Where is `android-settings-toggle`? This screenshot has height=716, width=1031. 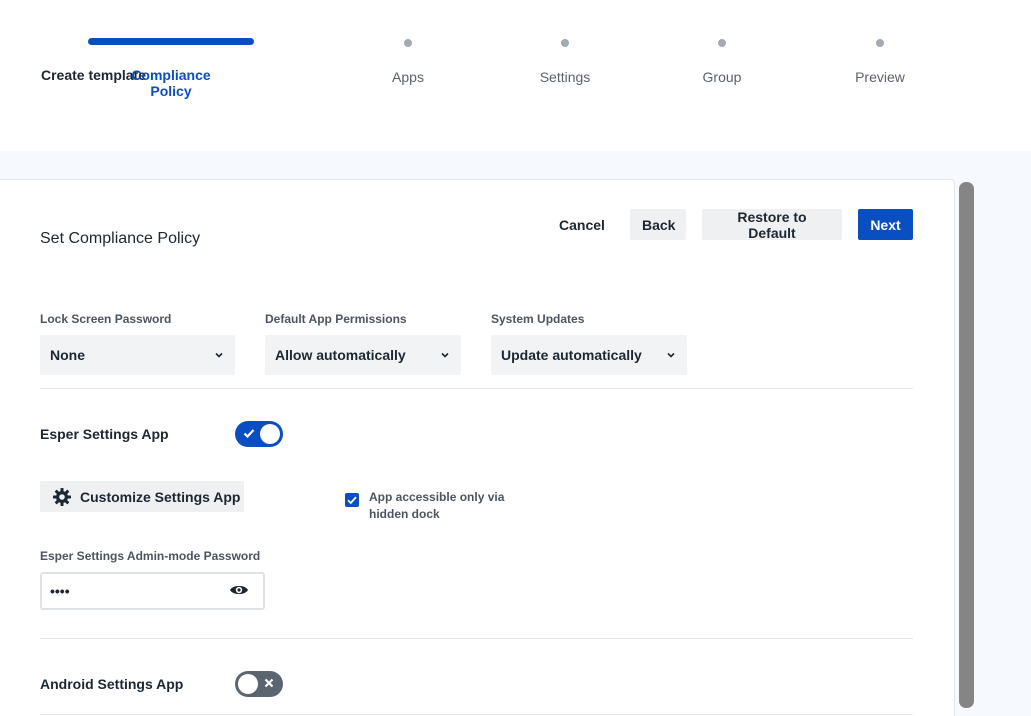
android-settings-toggle is located at coordinates (259, 684).